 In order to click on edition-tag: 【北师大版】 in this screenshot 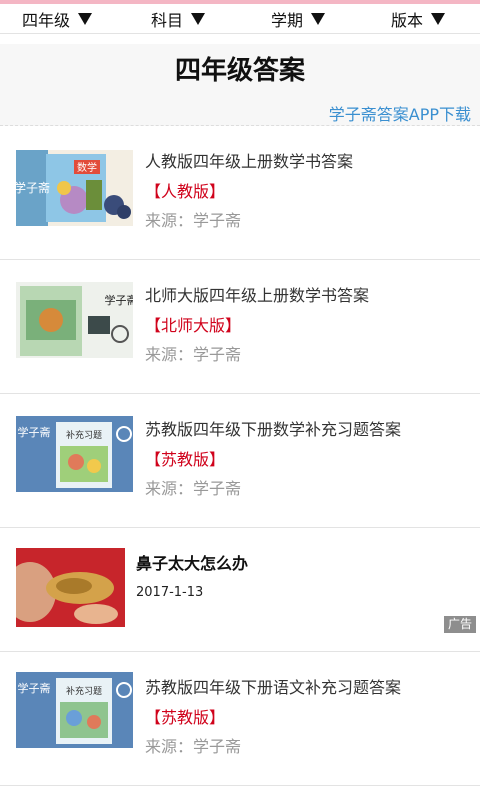, I will do `click(193, 325)`.